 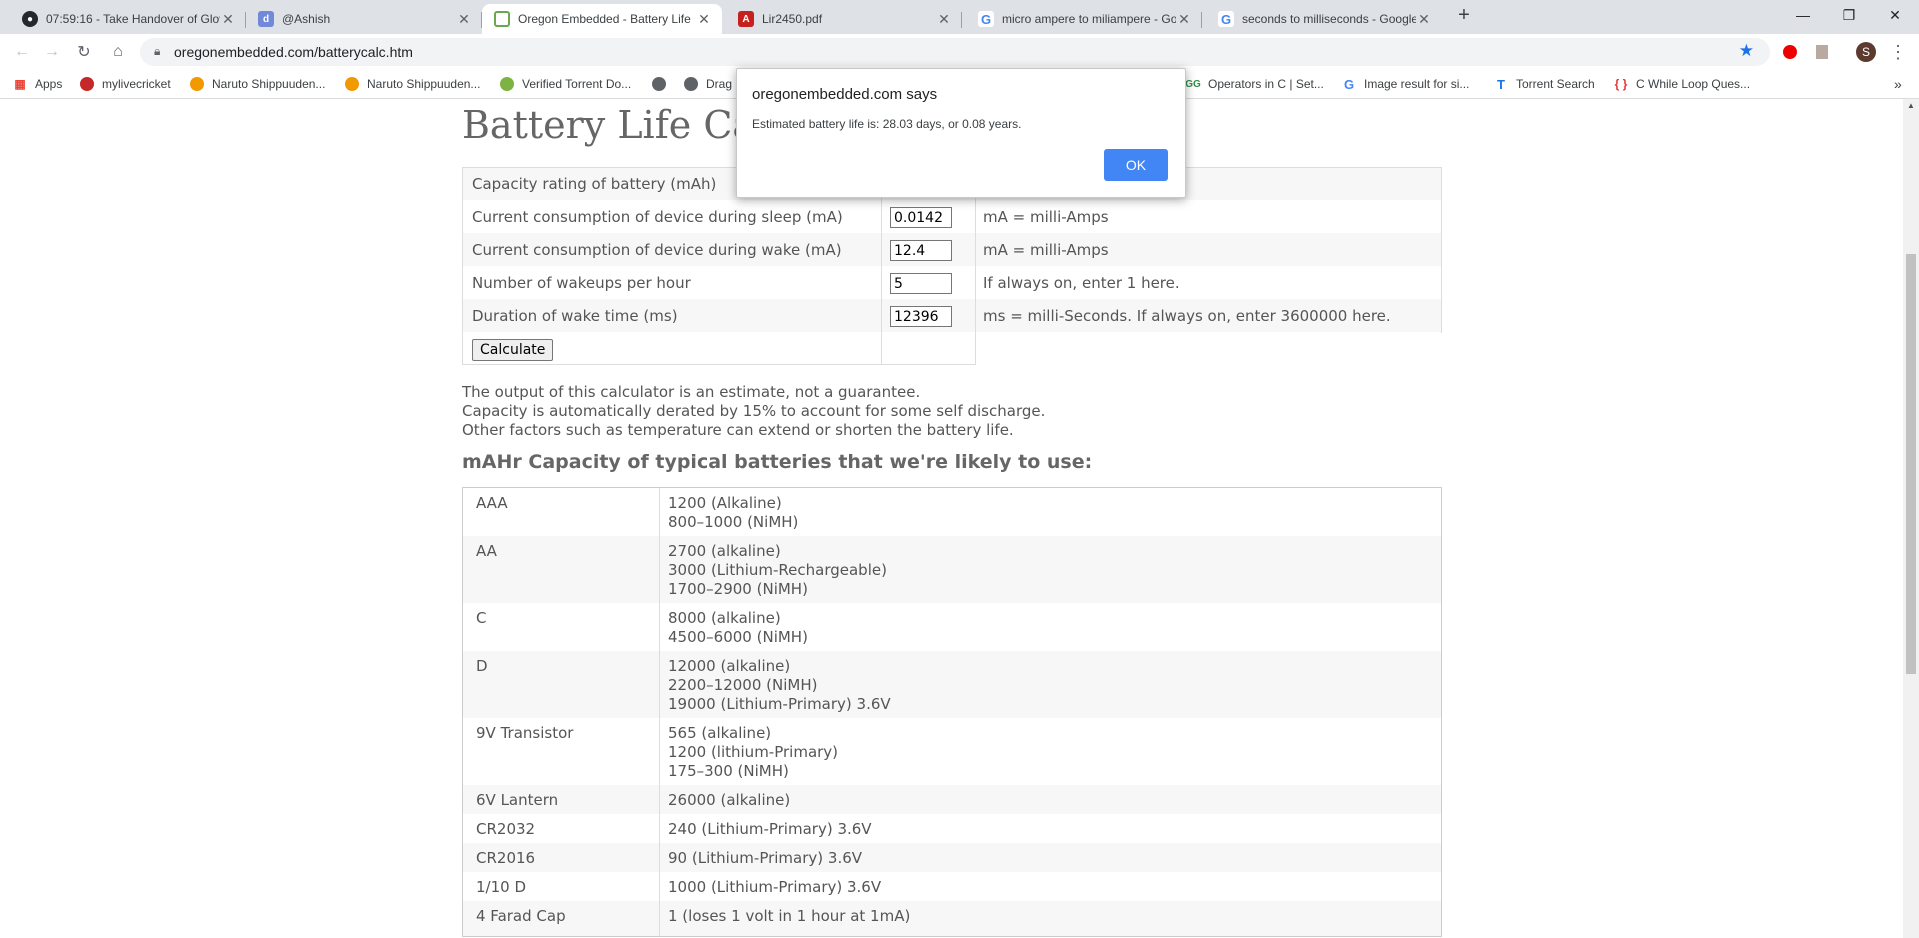 What do you see at coordinates (1911, 105) in the screenshot?
I see `scroll-up-icon: ▲` at bounding box center [1911, 105].